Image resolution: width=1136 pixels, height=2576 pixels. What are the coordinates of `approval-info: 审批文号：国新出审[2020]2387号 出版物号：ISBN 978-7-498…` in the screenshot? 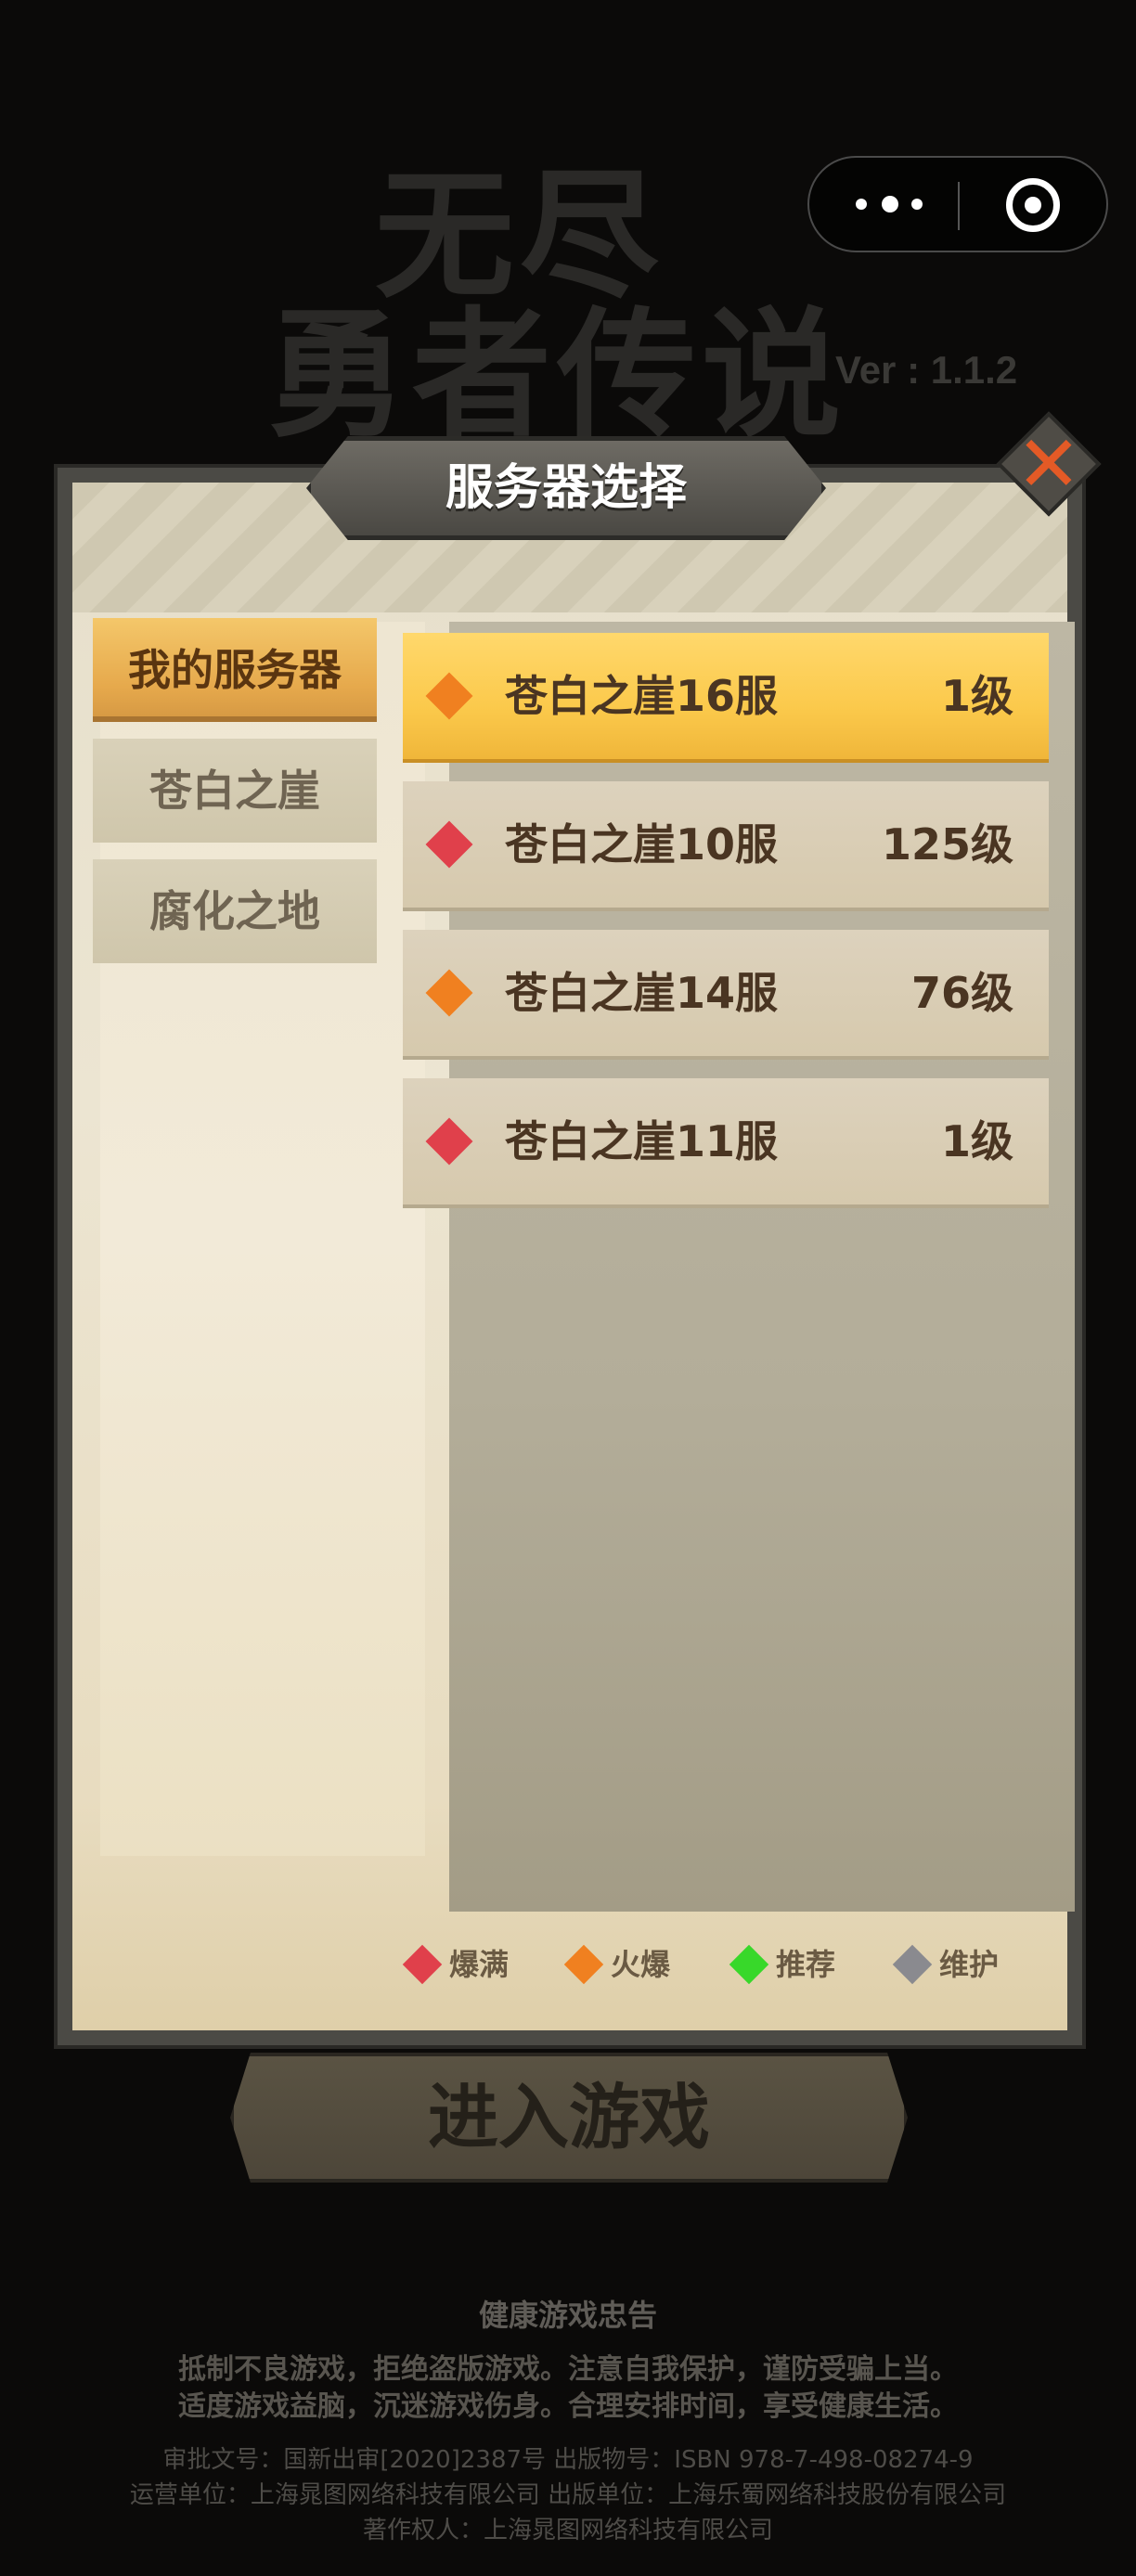 It's located at (568, 2460).